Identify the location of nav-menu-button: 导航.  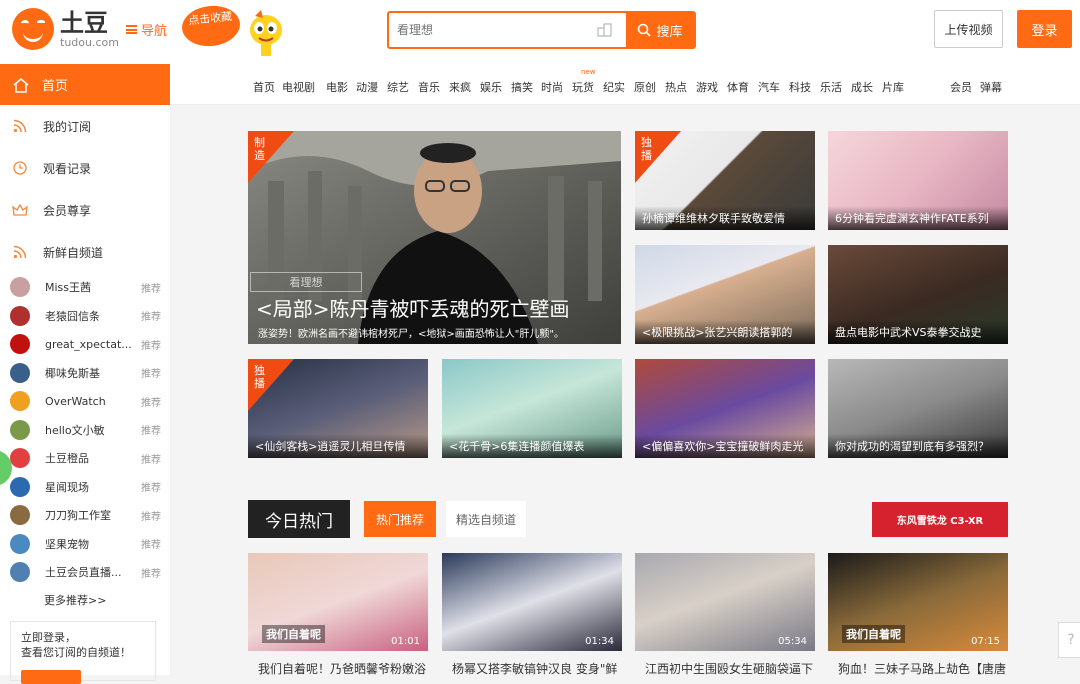
(146, 29).